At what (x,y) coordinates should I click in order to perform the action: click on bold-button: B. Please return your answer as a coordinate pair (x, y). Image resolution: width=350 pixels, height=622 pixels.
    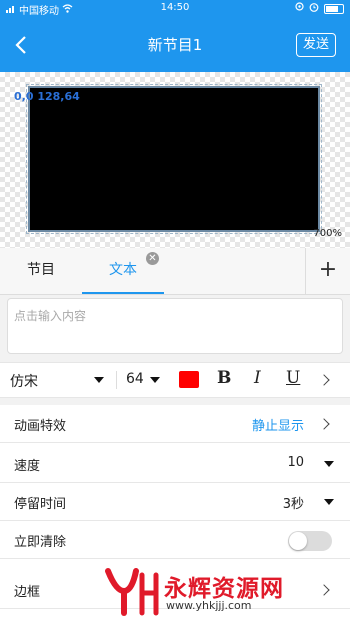
    Looking at the image, I should click on (224, 378).